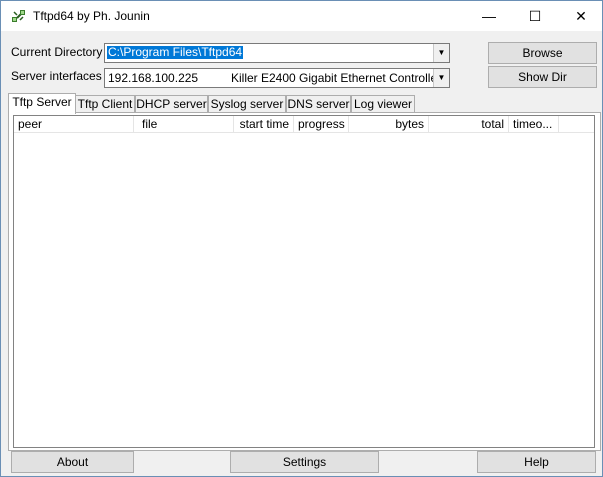 The image size is (603, 477). What do you see at coordinates (542, 77) in the screenshot?
I see `show-dir-button: Show Dir` at bounding box center [542, 77].